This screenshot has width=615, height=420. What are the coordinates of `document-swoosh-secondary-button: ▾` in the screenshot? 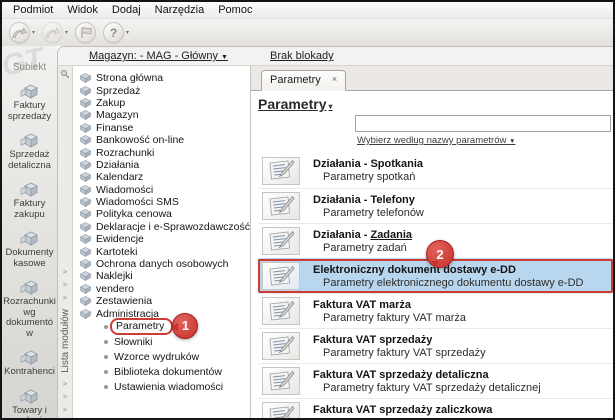 It's located at (55, 32).